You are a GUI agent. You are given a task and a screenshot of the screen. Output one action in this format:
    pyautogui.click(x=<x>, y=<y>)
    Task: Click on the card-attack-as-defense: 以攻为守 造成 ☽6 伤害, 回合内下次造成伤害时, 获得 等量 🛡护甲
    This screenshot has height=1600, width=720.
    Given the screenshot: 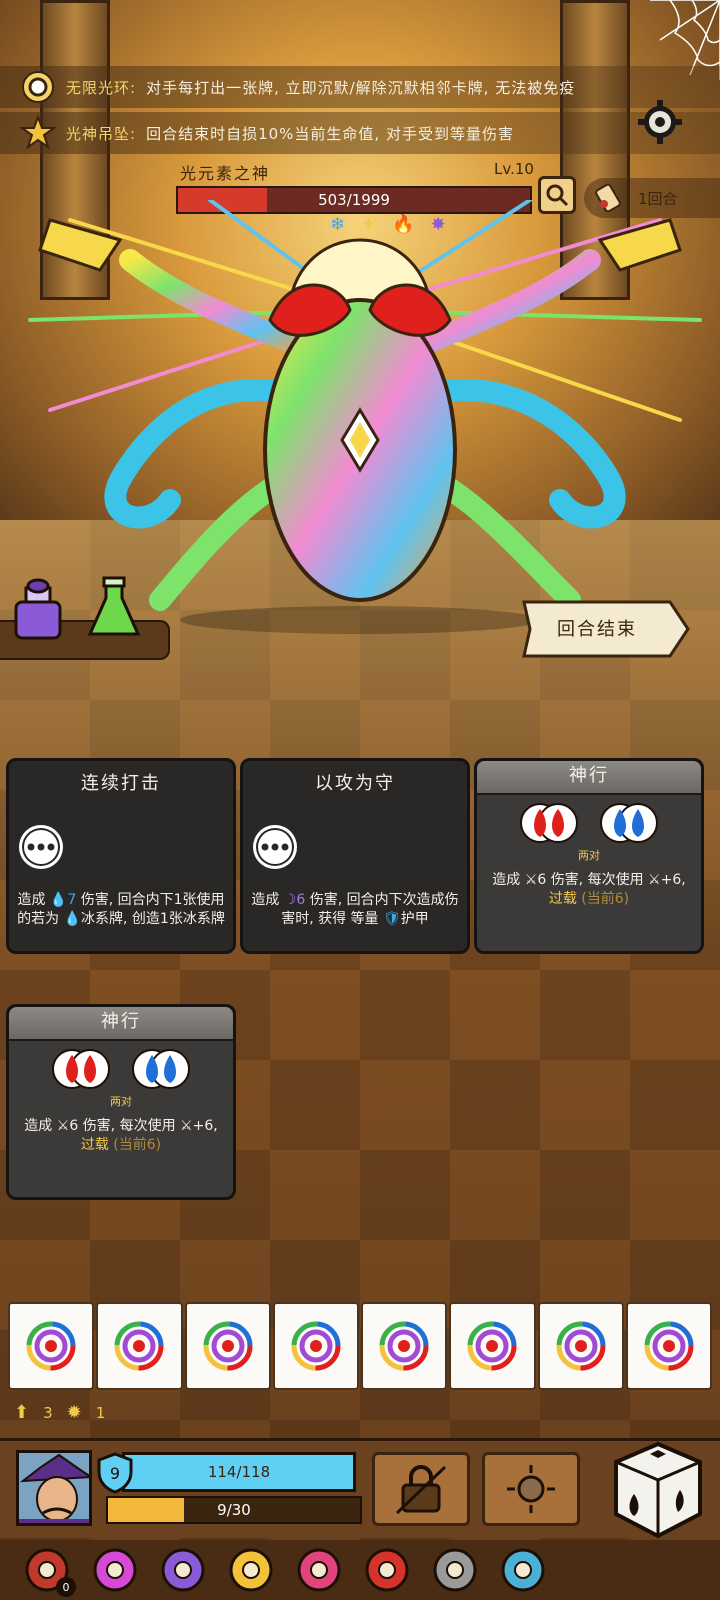 What is the action you would take?
    pyautogui.click(x=355, y=856)
    